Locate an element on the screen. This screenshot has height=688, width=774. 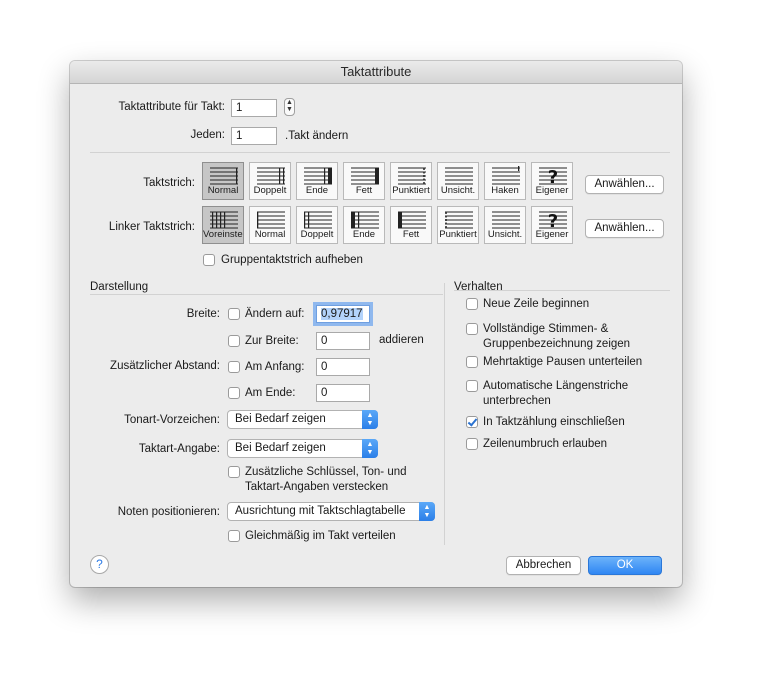
left-barline-double-icon is located at coordinates (318, 220).